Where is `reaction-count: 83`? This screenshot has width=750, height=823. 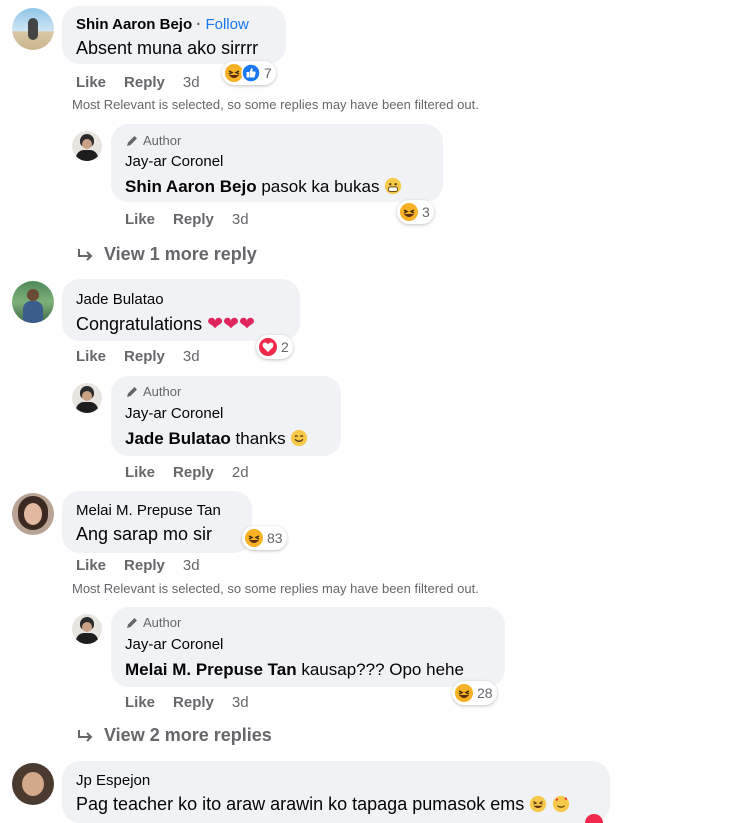 reaction-count: 83 is located at coordinates (275, 538).